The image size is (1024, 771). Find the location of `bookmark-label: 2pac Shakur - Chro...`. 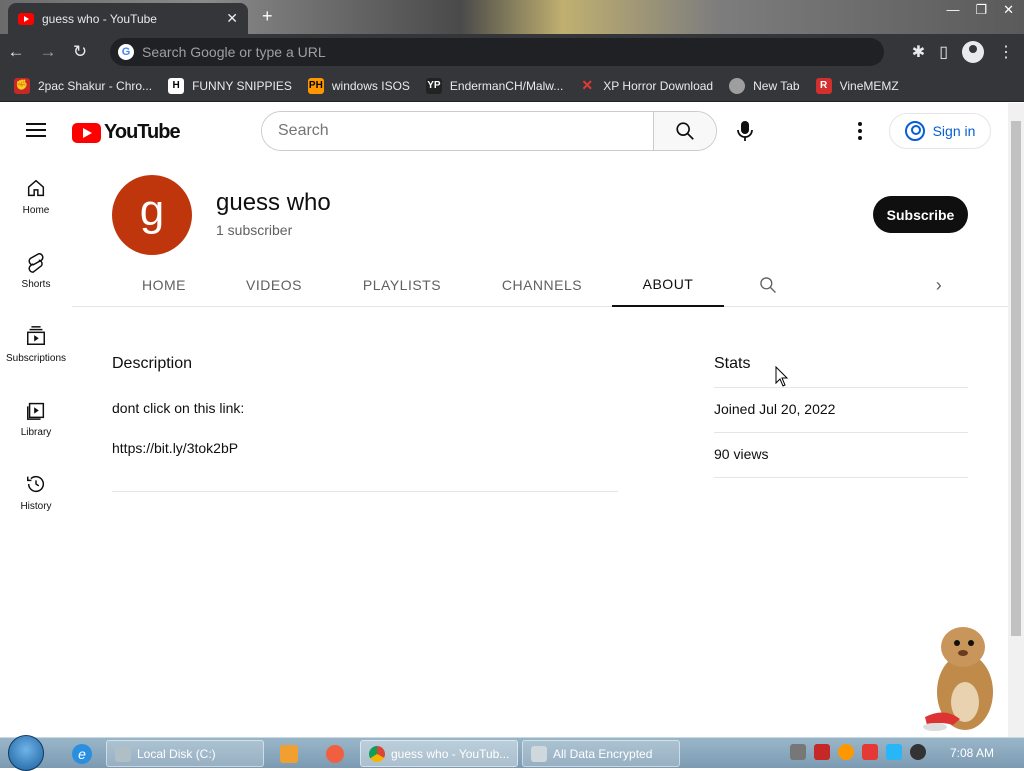

bookmark-label: 2pac Shakur - Chro... is located at coordinates (95, 85).